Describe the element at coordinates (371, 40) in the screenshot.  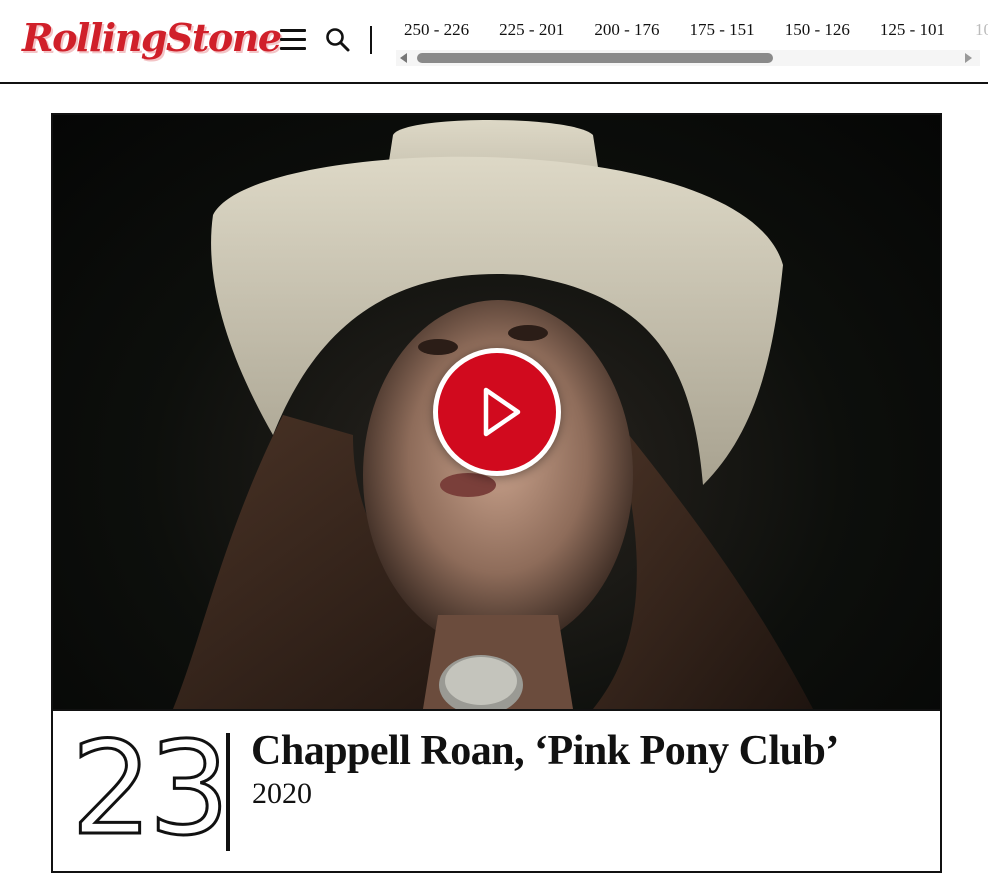
I see `header-divider` at that location.